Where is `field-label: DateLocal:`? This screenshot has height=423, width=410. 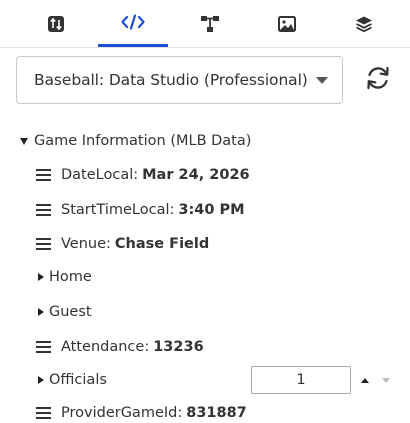
field-label: DateLocal: is located at coordinates (100, 175).